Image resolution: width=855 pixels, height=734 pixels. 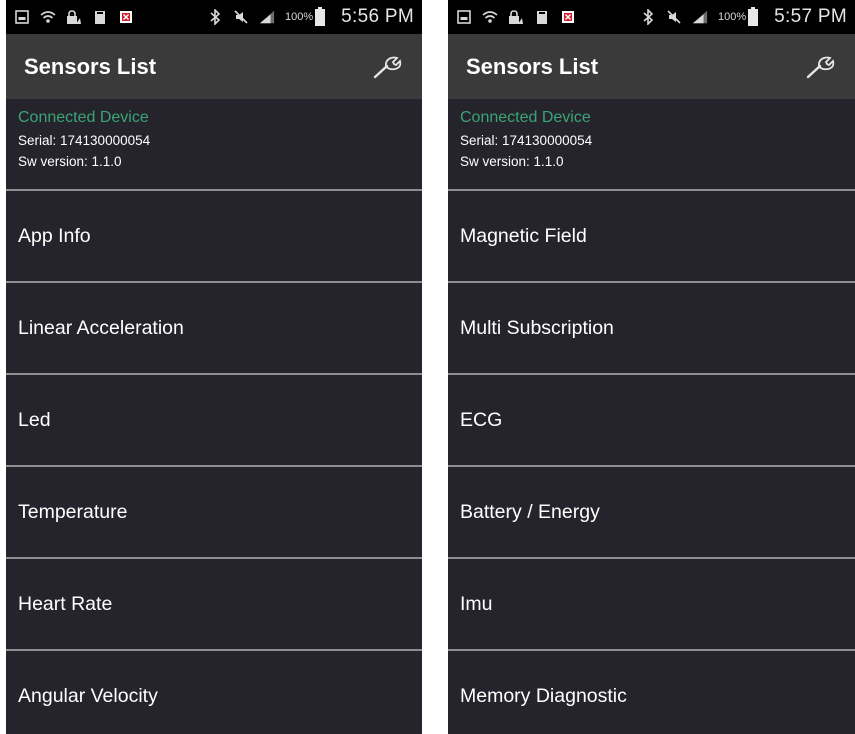 What do you see at coordinates (543, 695) in the screenshot?
I see `list-item-label: Memory Diagnostic` at bounding box center [543, 695].